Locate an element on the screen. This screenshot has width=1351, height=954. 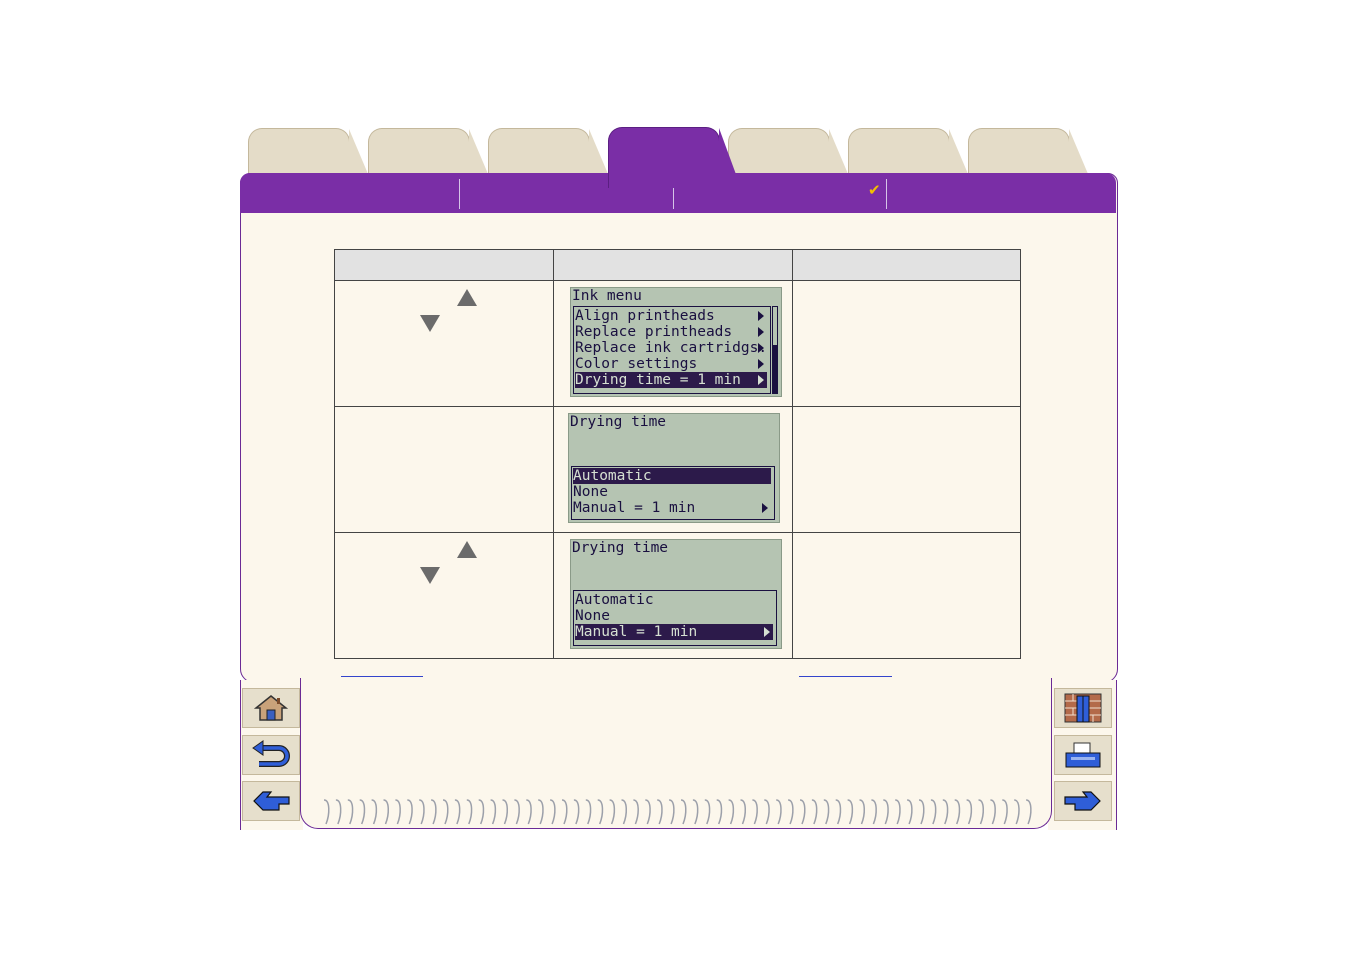
next-link is located at coordinates (845, 676).